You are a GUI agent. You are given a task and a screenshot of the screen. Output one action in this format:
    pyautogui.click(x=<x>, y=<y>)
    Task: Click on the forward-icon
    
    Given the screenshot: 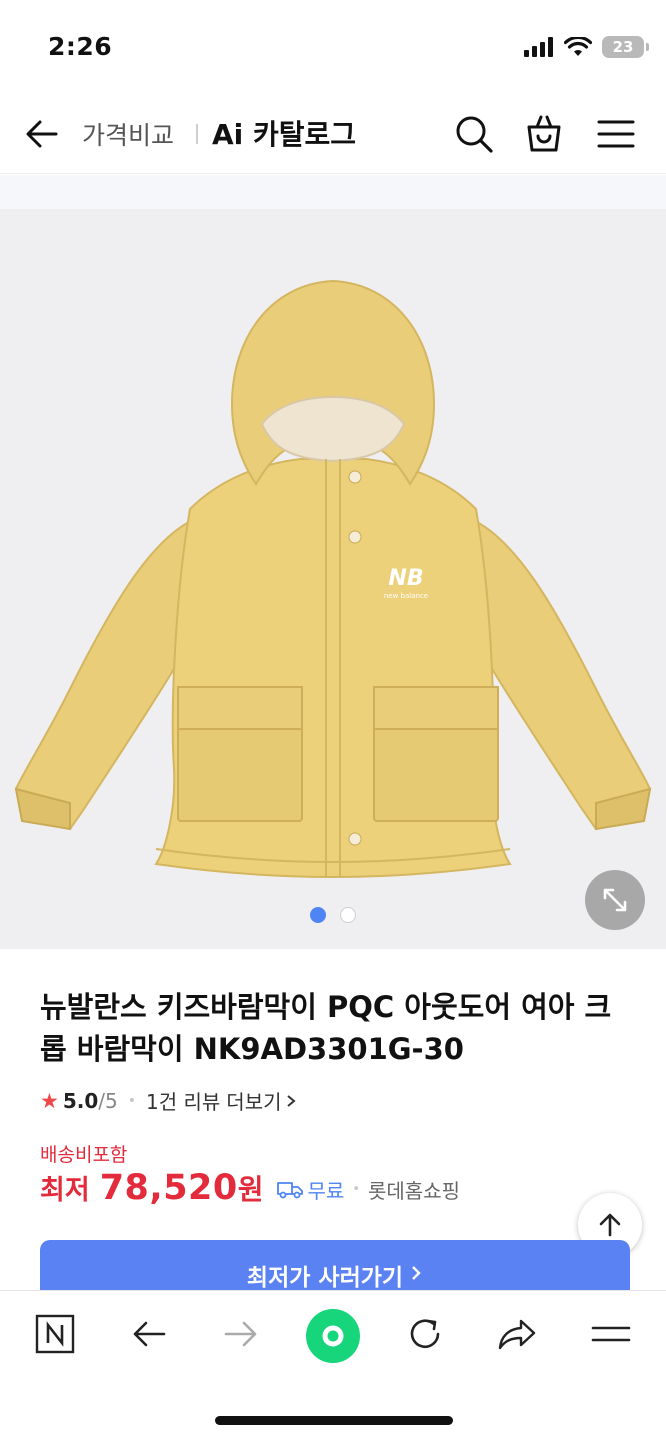 What is the action you would take?
    pyautogui.click(x=240, y=1334)
    